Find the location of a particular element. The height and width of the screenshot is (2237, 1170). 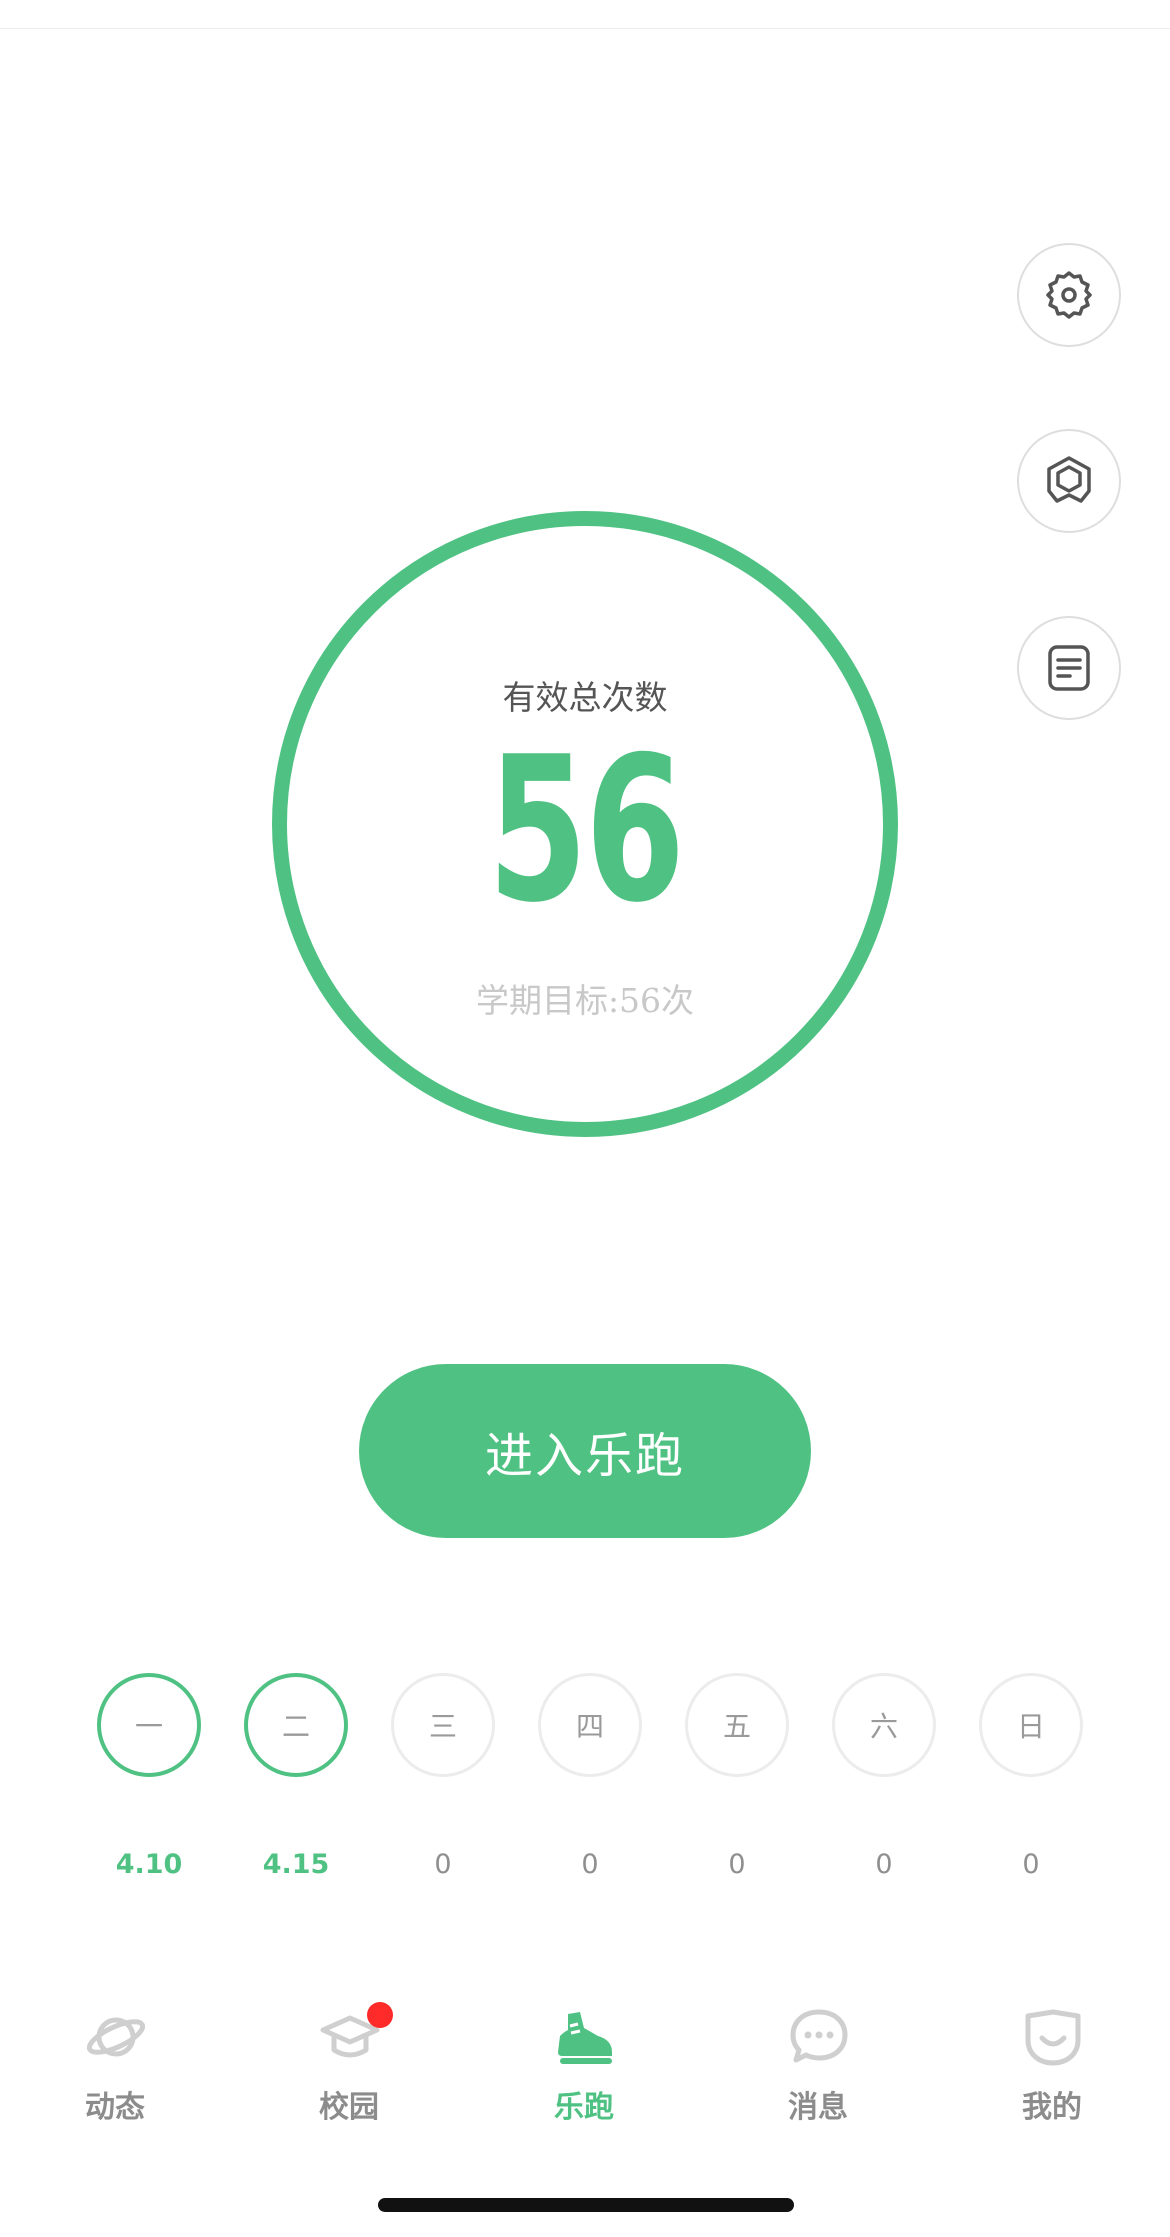

day-count-fri: 0 is located at coordinates (737, 1864).